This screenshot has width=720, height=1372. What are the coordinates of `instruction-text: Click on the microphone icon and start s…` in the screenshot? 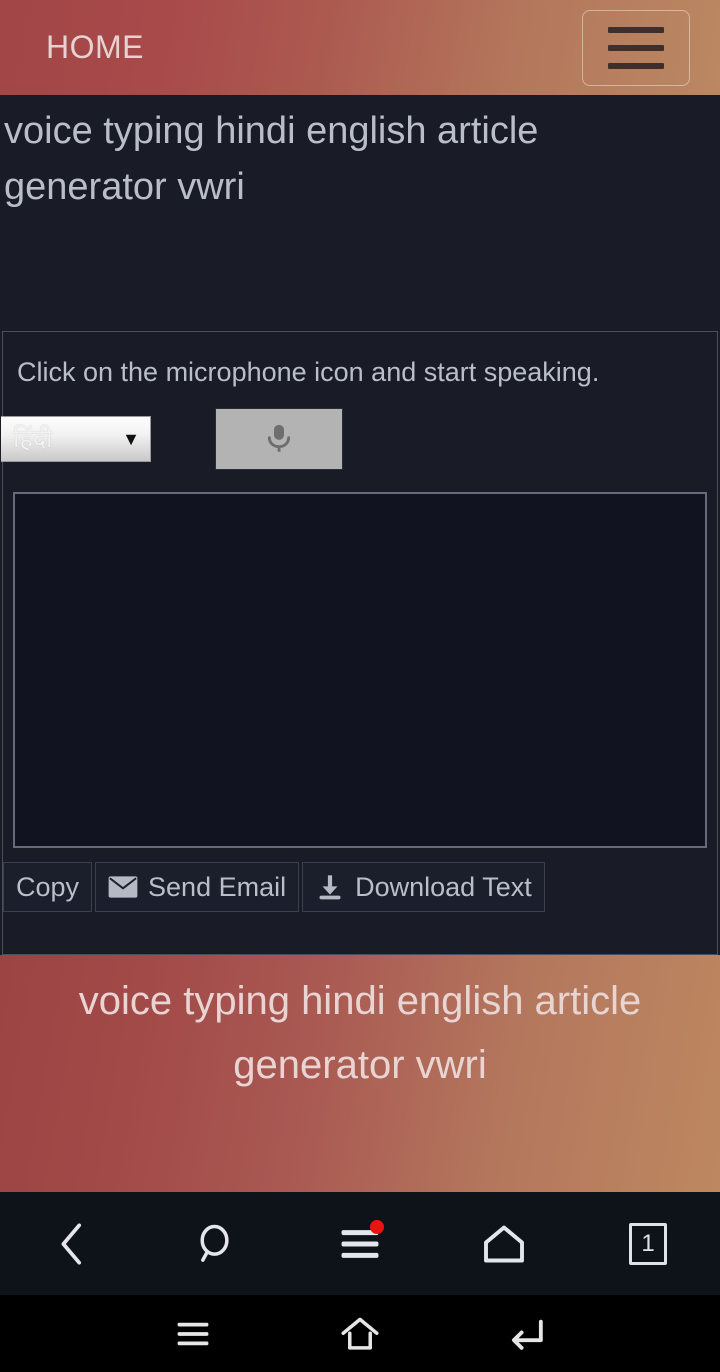 It's located at (308, 372).